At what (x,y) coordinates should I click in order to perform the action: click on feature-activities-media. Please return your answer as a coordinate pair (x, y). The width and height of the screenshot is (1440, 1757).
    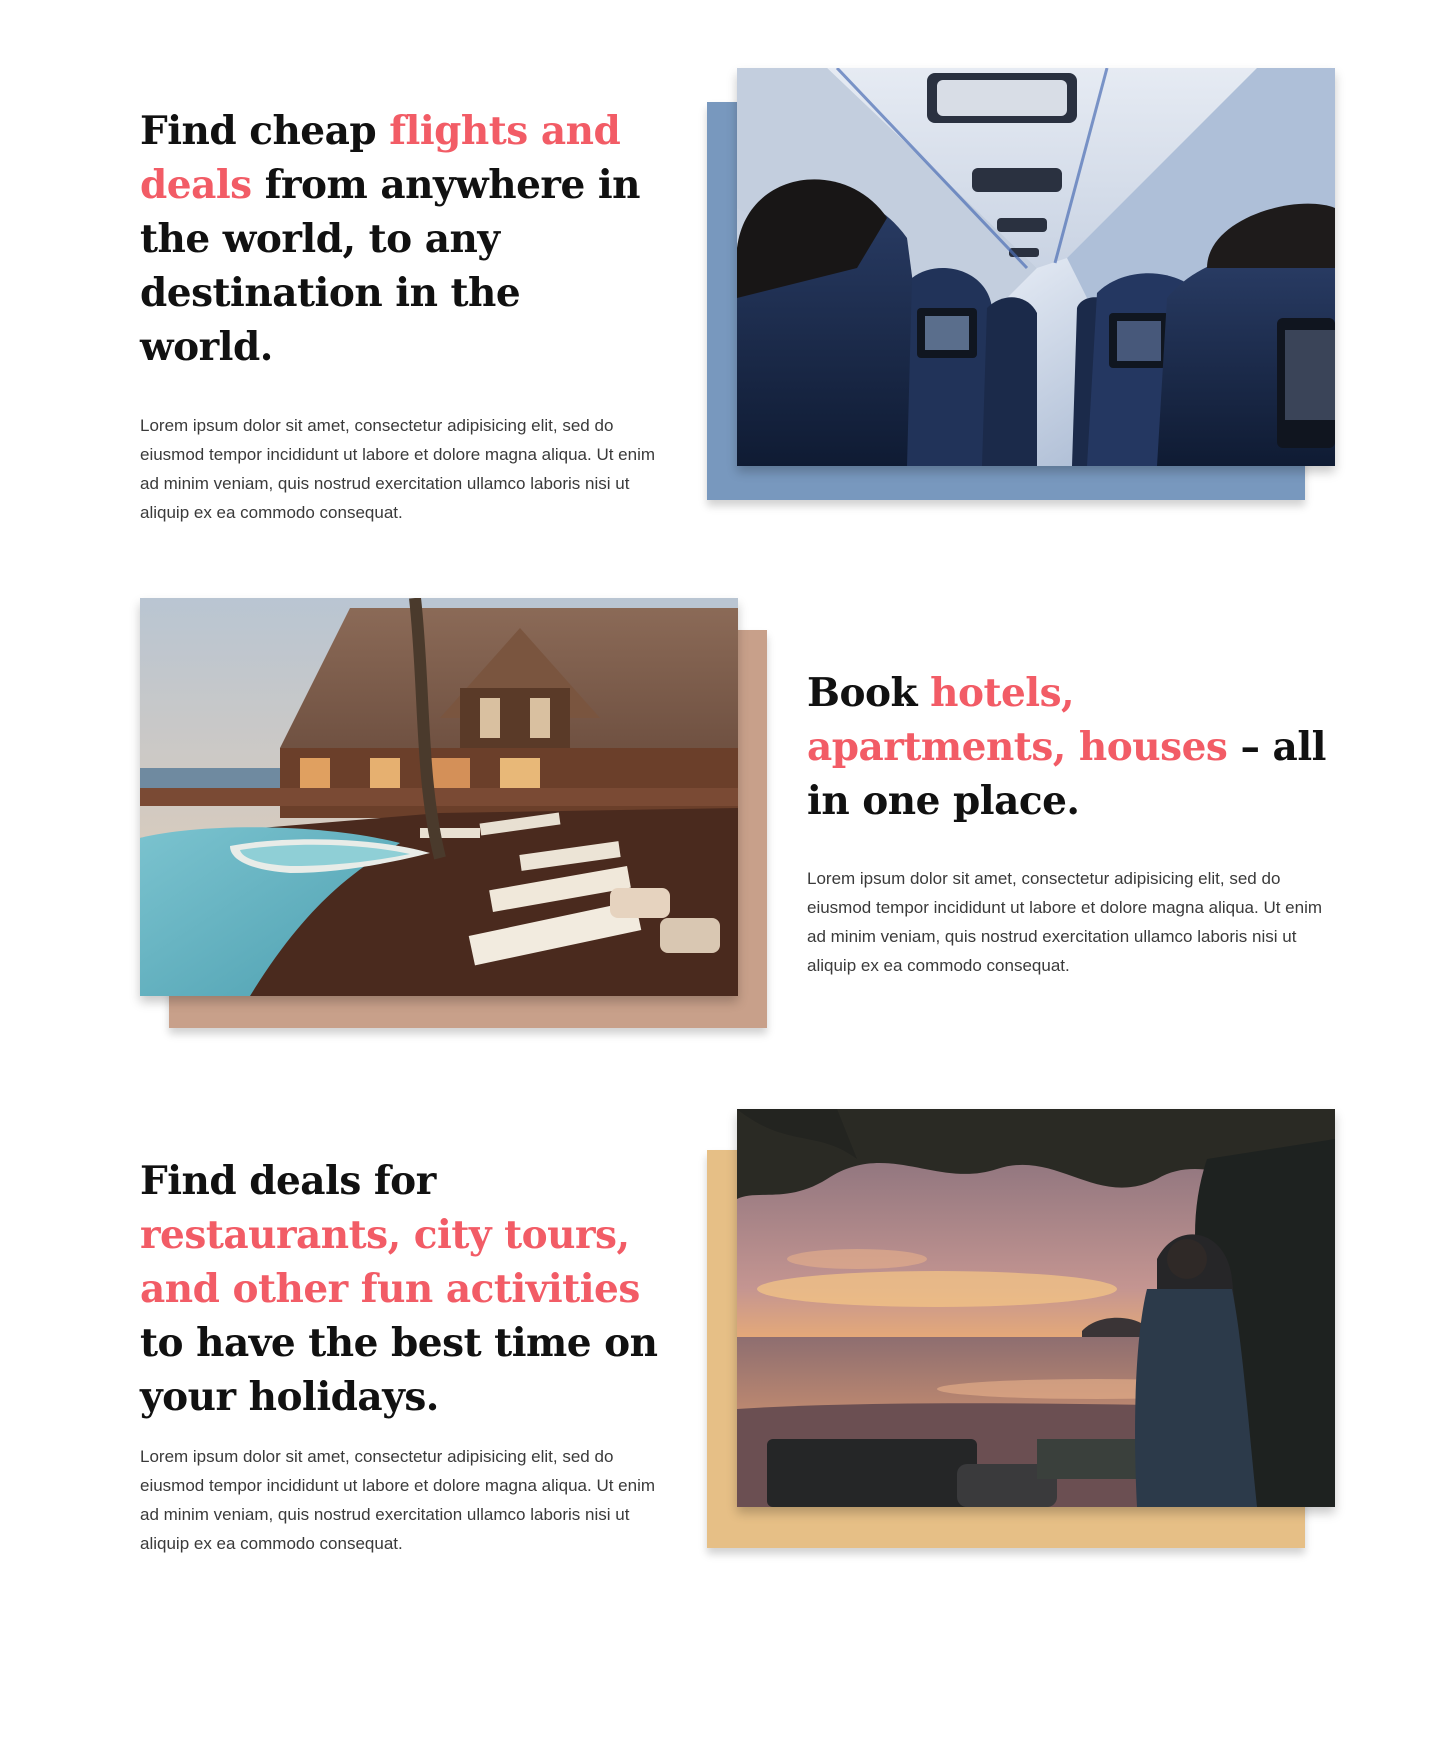
    Looking at the image, I should click on (1022, 1328).